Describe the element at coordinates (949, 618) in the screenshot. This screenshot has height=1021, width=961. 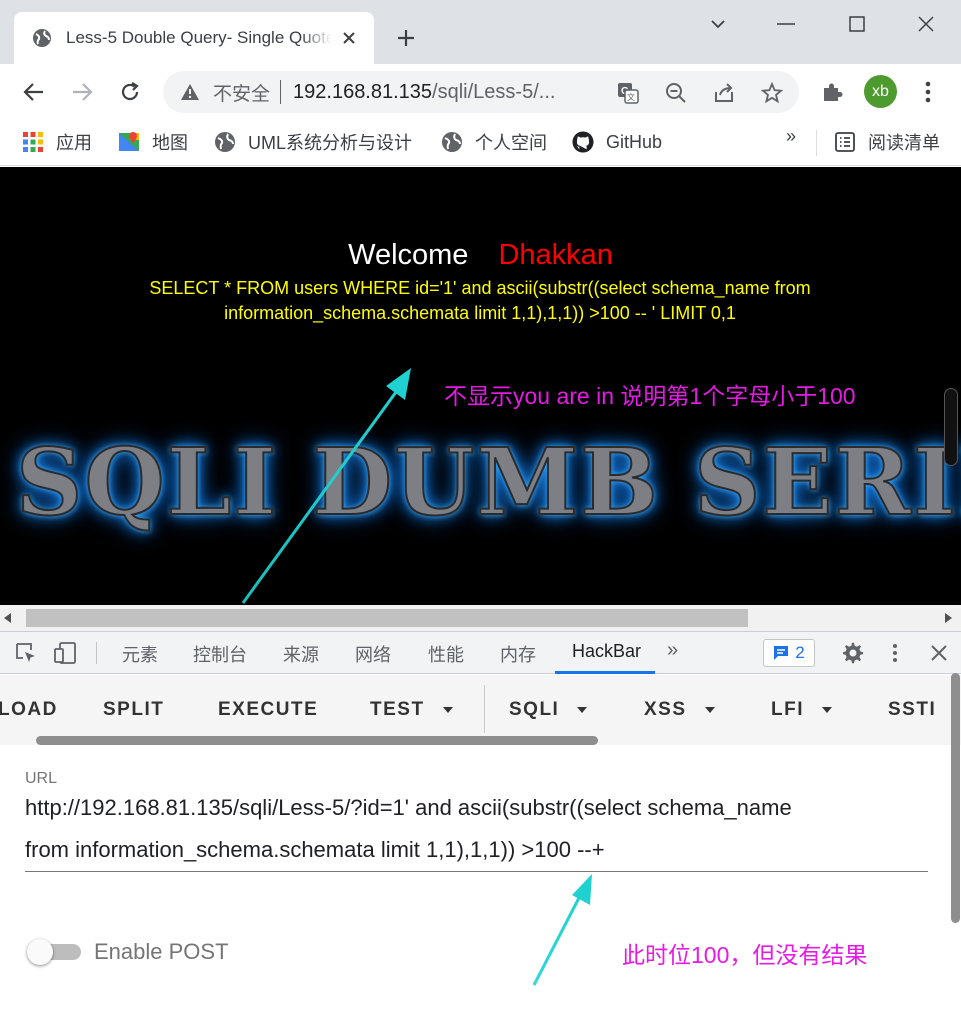
I see `scroll-right-icon` at that location.